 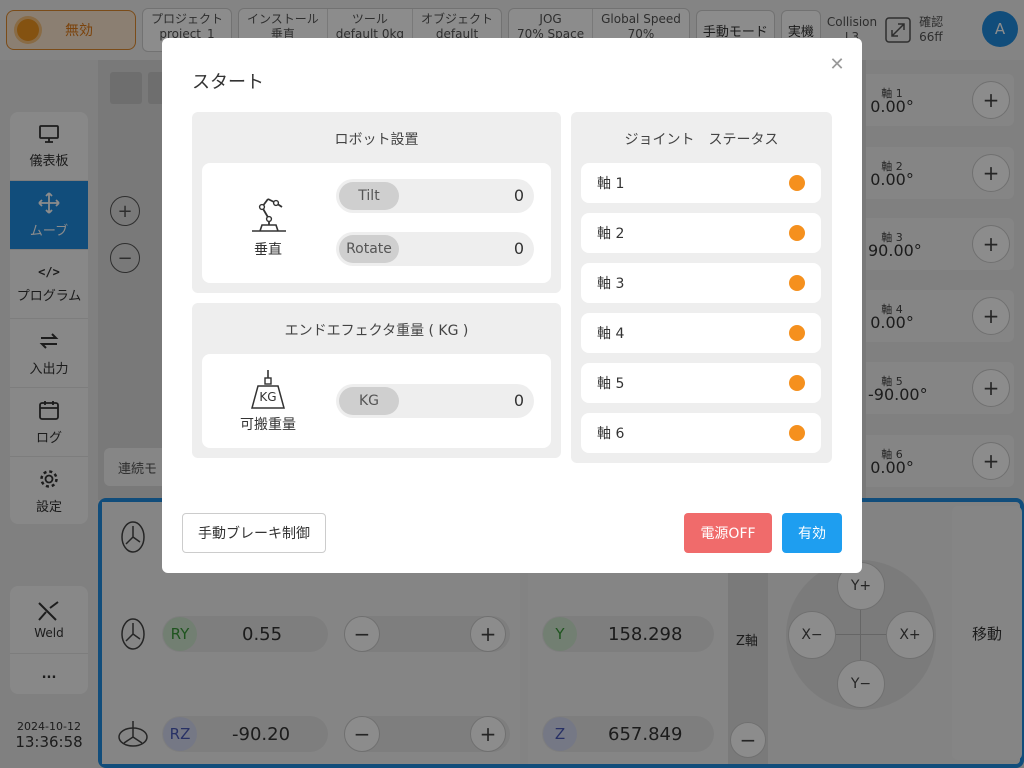 What do you see at coordinates (268, 397) in the screenshot?
I see `weight-icon-text: KG` at bounding box center [268, 397].